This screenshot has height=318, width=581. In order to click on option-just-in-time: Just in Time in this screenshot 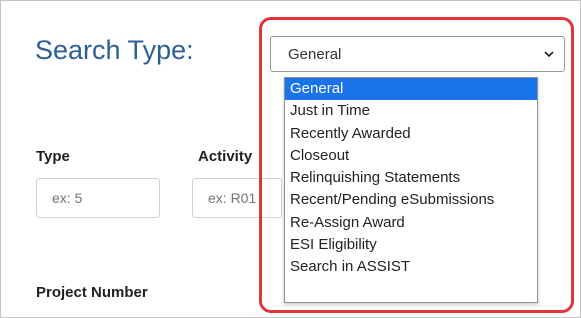, I will do `click(411, 111)`.